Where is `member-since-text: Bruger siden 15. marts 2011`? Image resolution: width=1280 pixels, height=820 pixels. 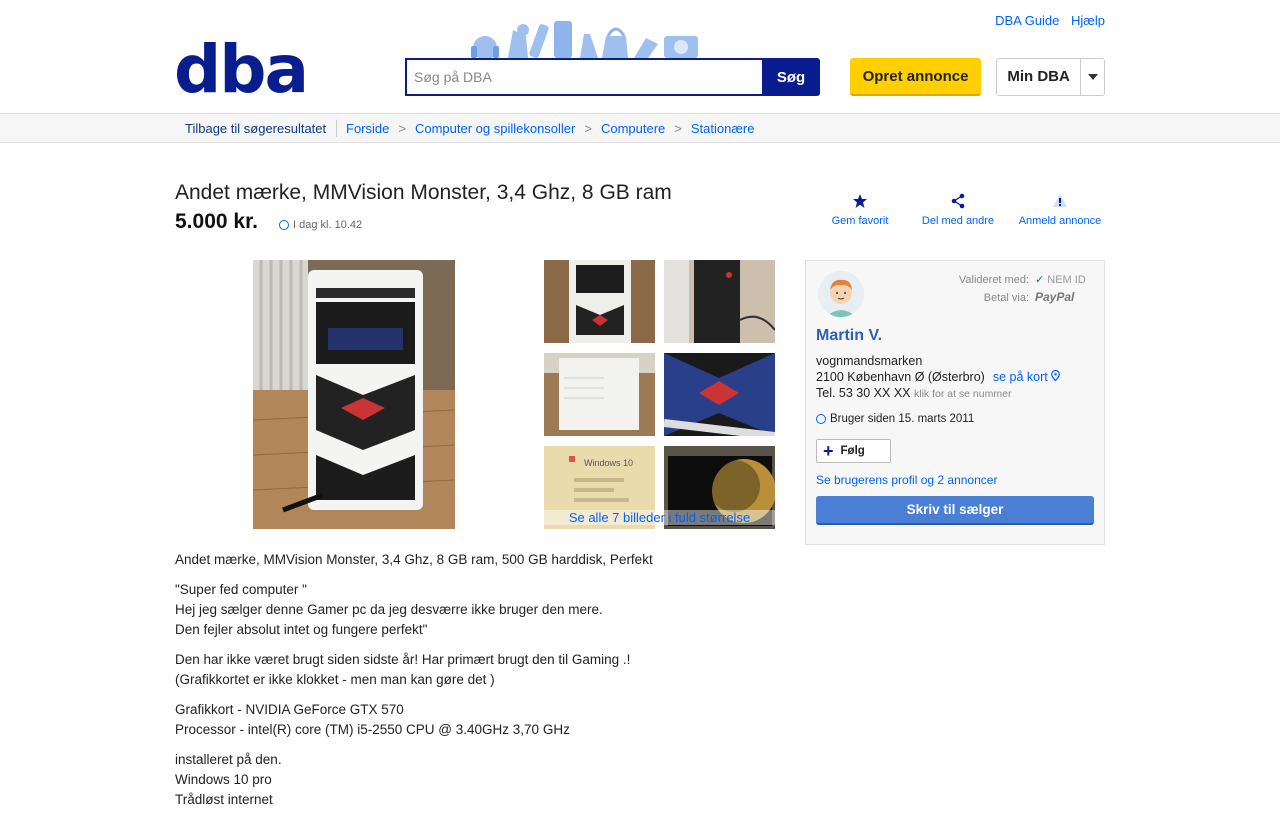 member-since-text: Bruger siden 15. marts 2011 is located at coordinates (902, 419).